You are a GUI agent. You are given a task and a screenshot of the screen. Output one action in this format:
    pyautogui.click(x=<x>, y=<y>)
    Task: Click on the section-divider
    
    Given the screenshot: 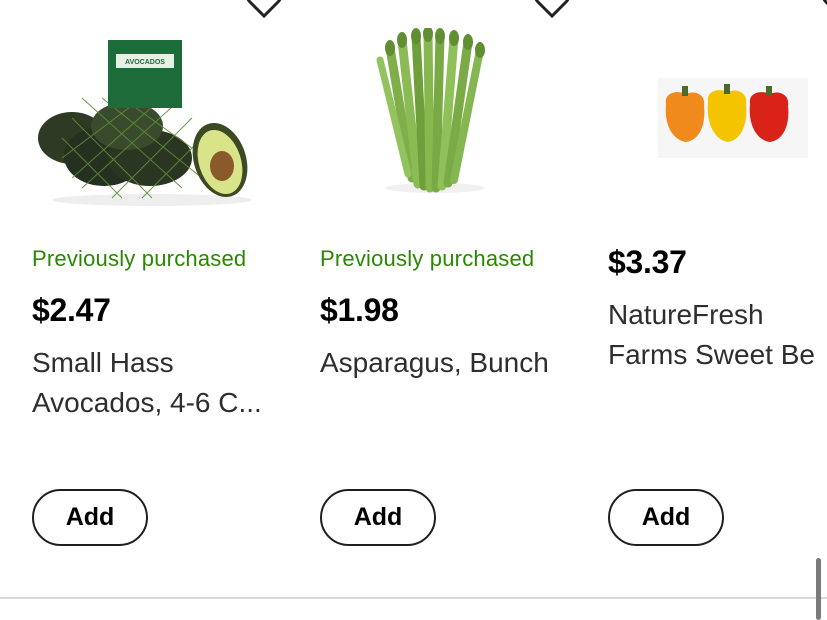 What is the action you would take?
    pyautogui.click(x=413, y=598)
    